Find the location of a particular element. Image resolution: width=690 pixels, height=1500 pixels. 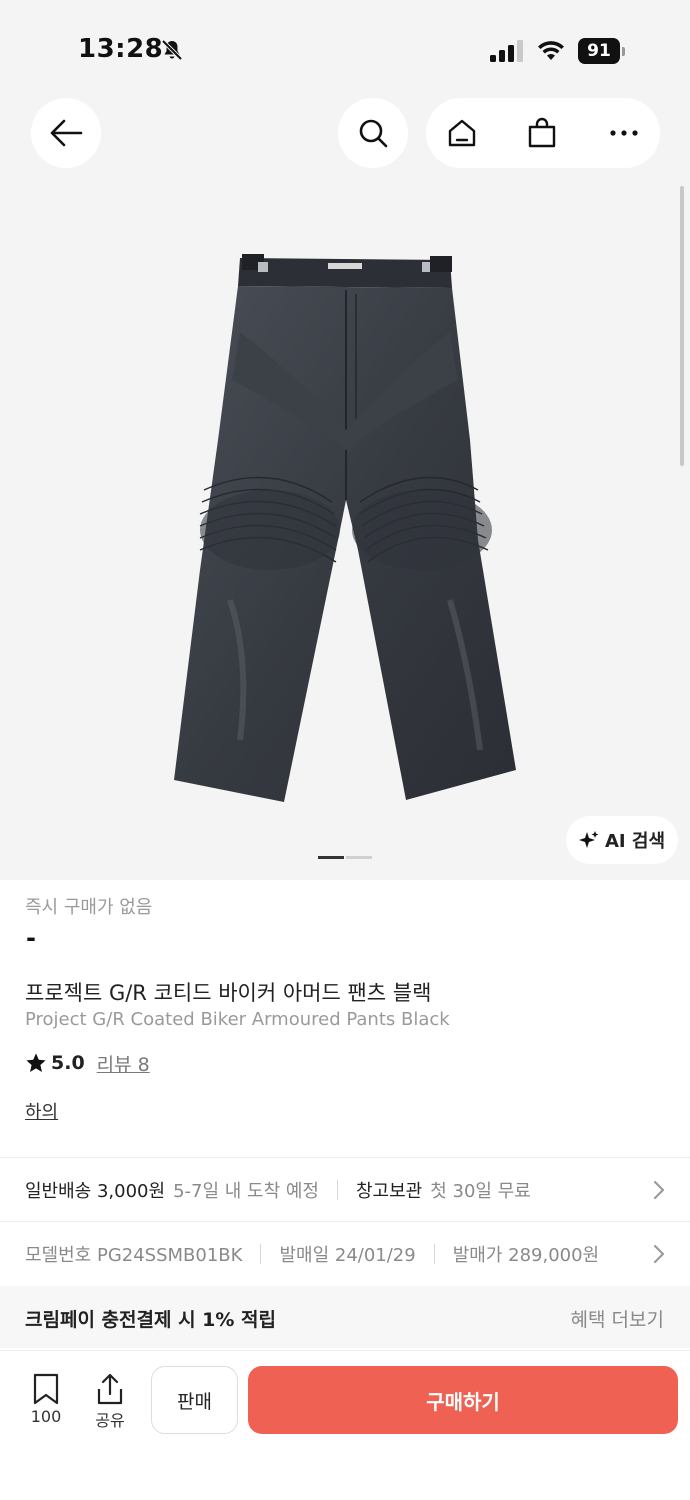

share-button: 공유 is located at coordinates (110, 1402).